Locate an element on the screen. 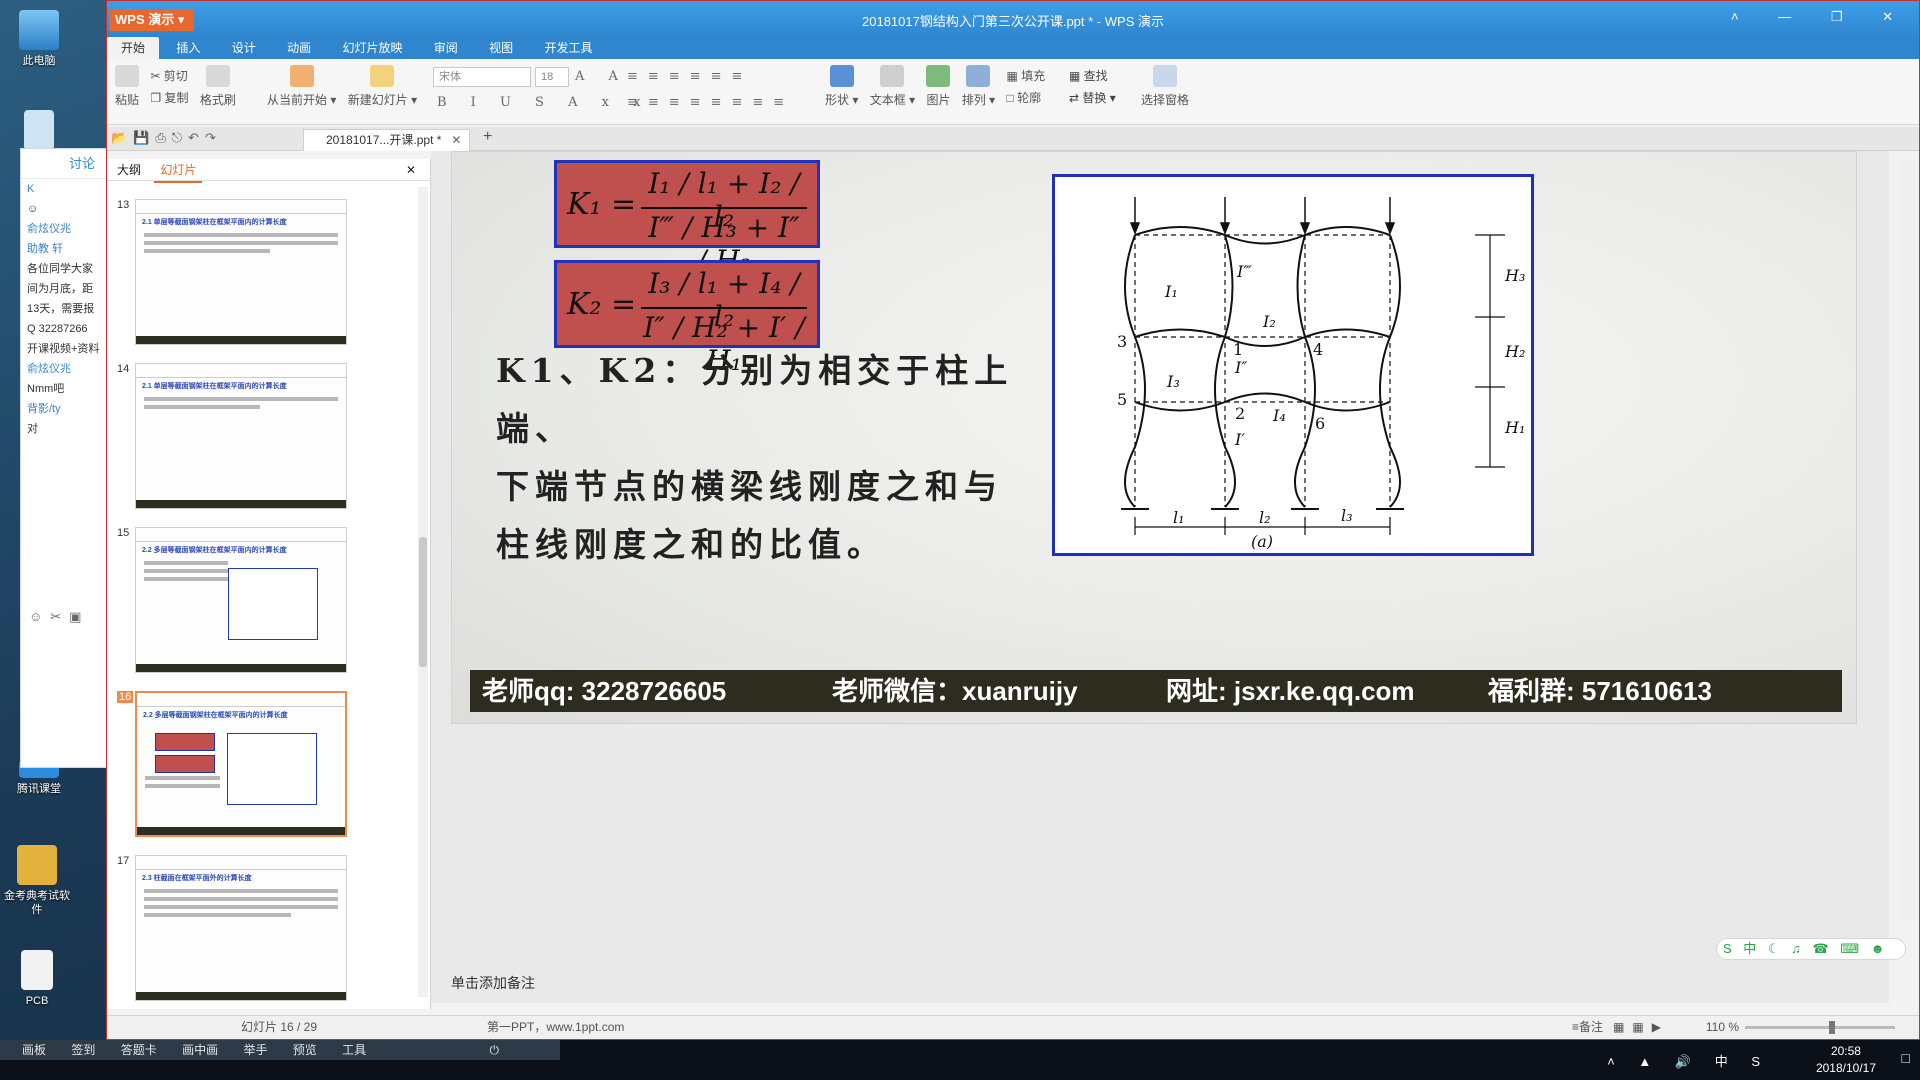 This screenshot has height=1080, width=1920. recycle-bin-icon is located at coordinates (39, 130).